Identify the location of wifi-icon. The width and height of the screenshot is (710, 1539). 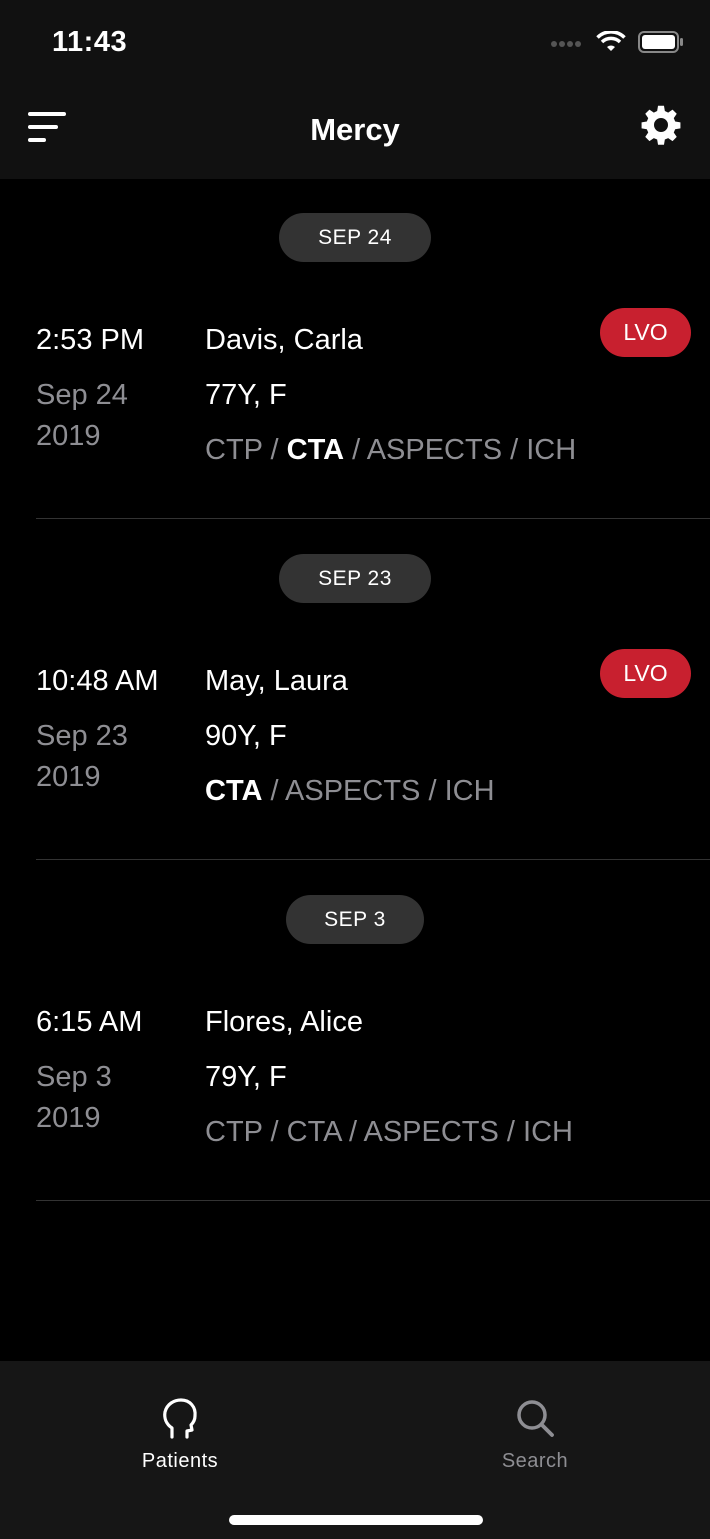
(611, 43).